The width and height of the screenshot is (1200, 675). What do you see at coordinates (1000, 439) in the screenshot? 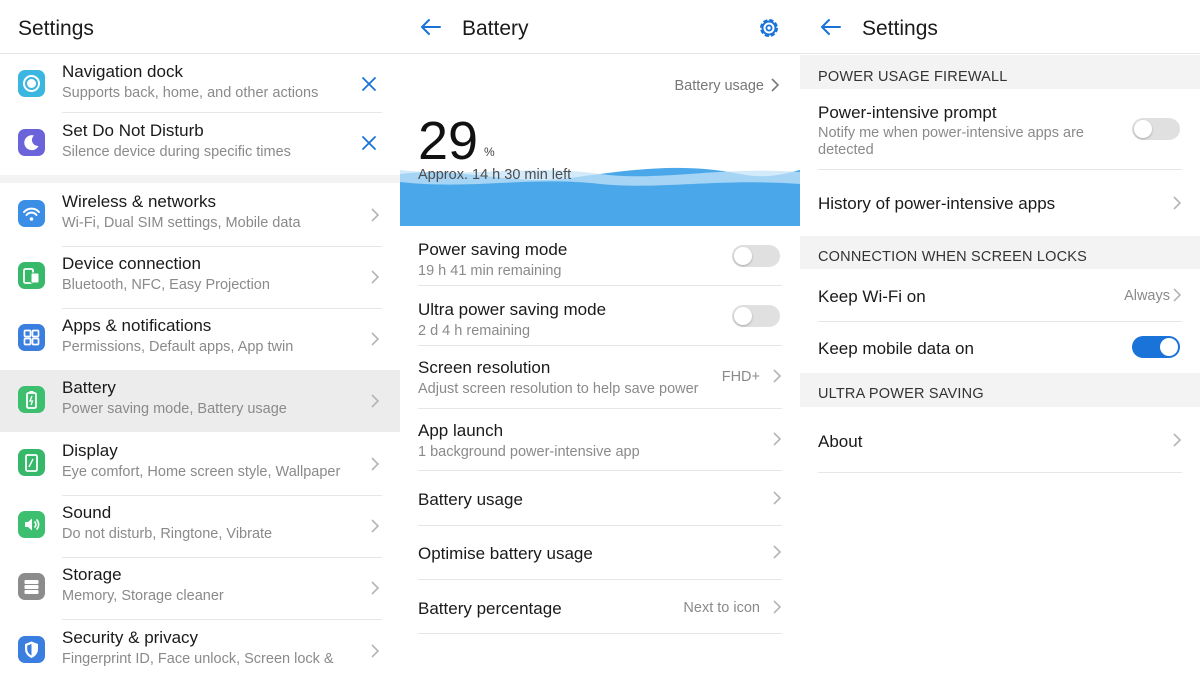
I see `about-row: About` at bounding box center [1000, 439].